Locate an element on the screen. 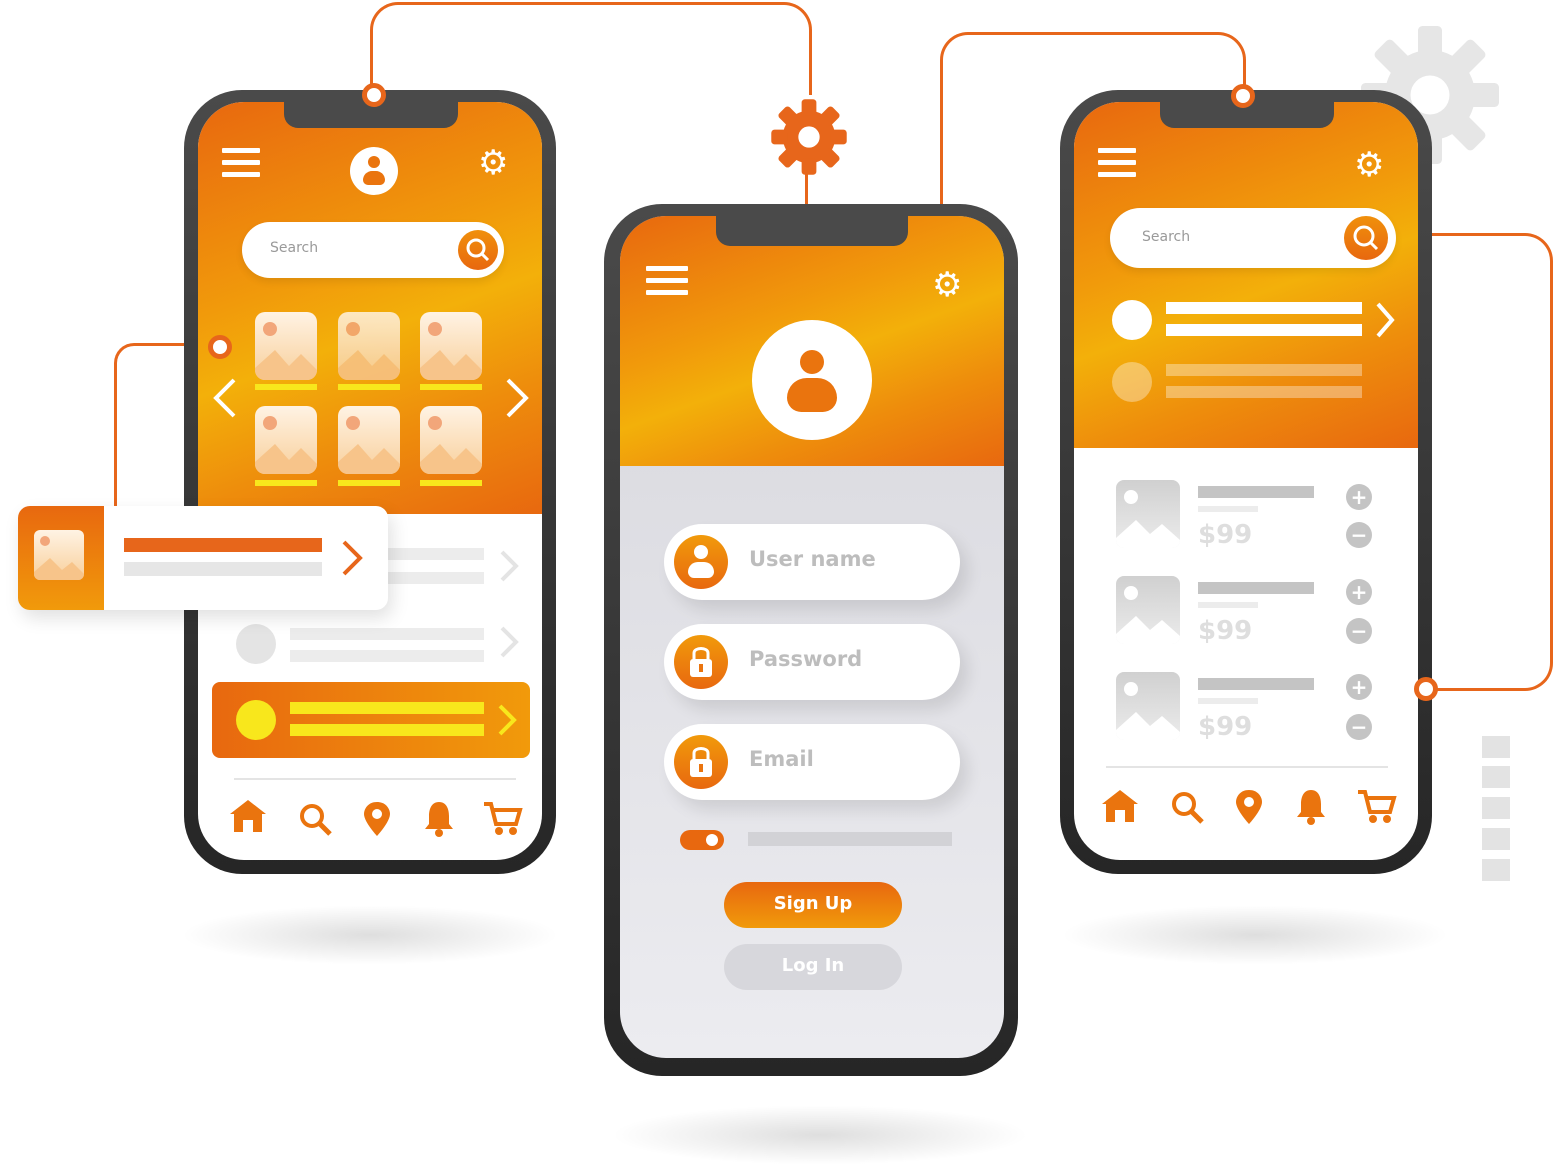 Image resolution: width=1553 pixels, height=1176 pixels. username-field: User name is located at coordinates (812, 562).